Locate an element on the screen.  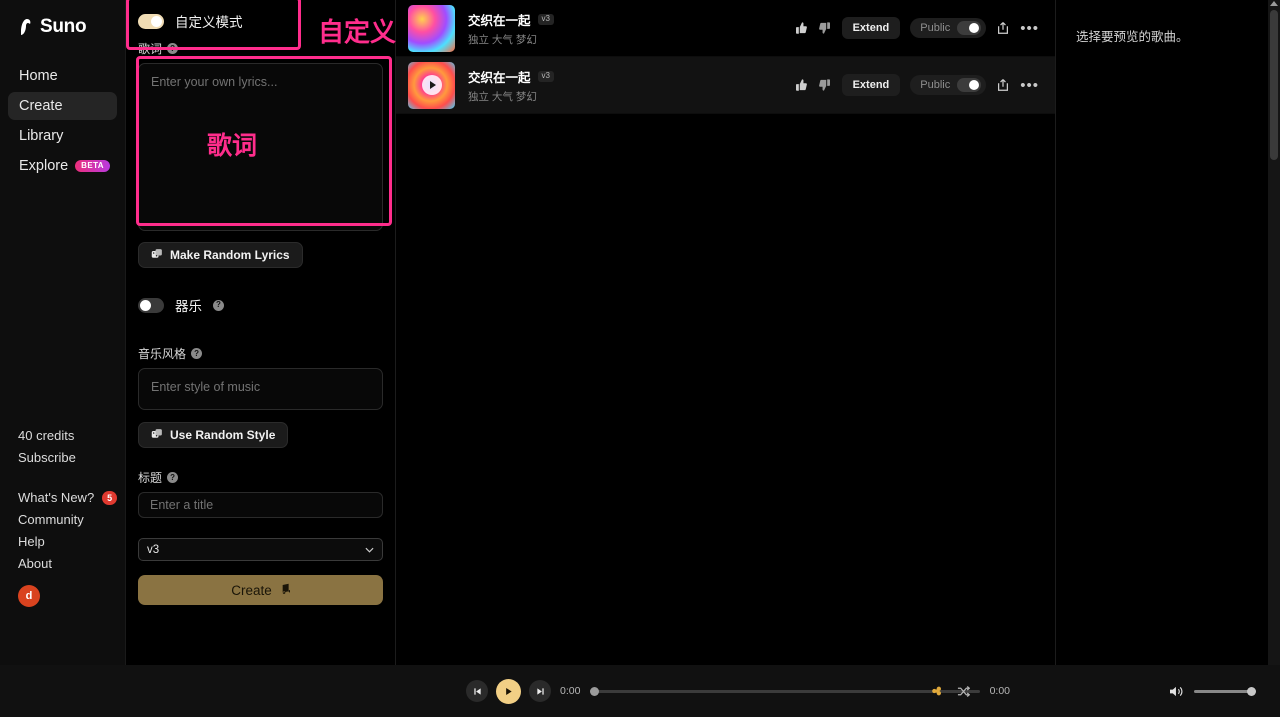
title-label-row: 标题 ? is located at coordinates (260, 477).